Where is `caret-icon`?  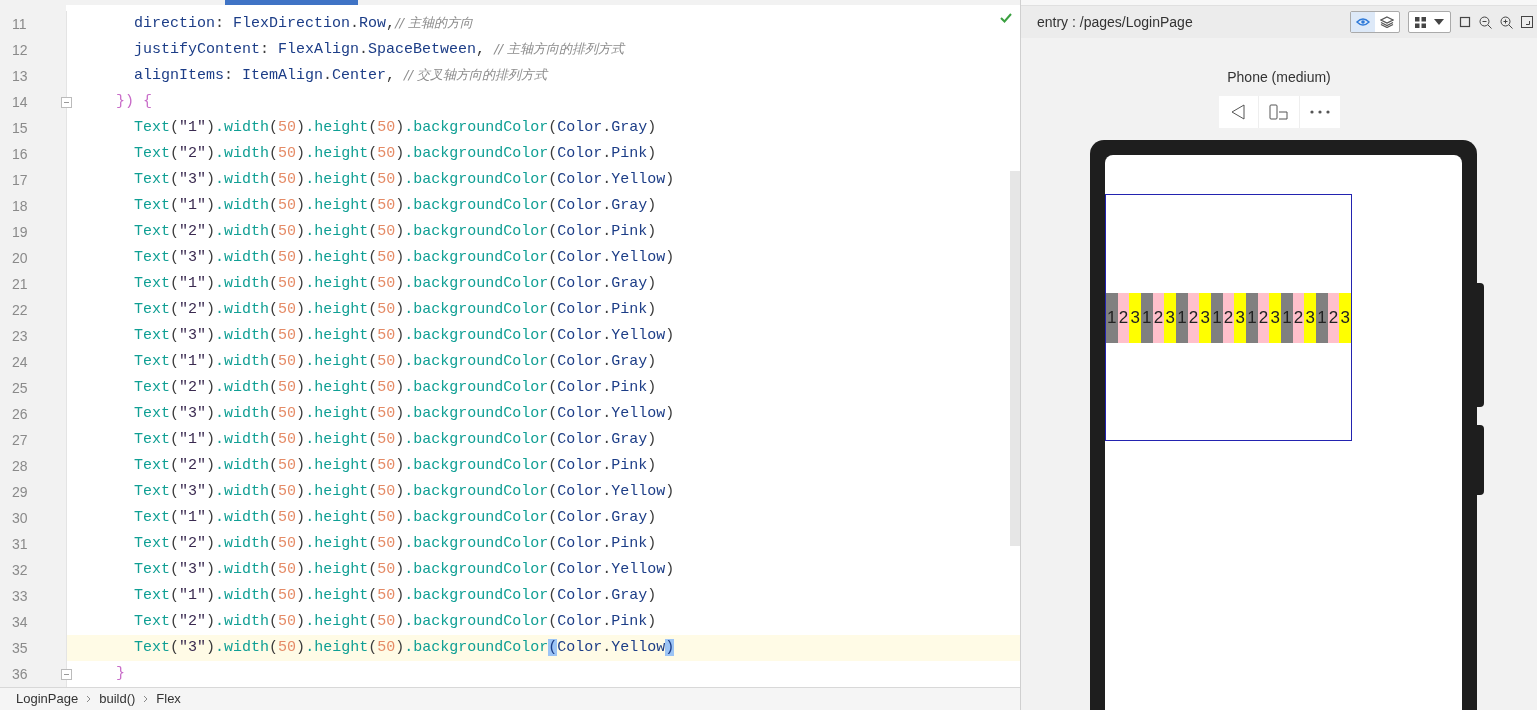
caret-icon is located at coordinates (1439, 22).